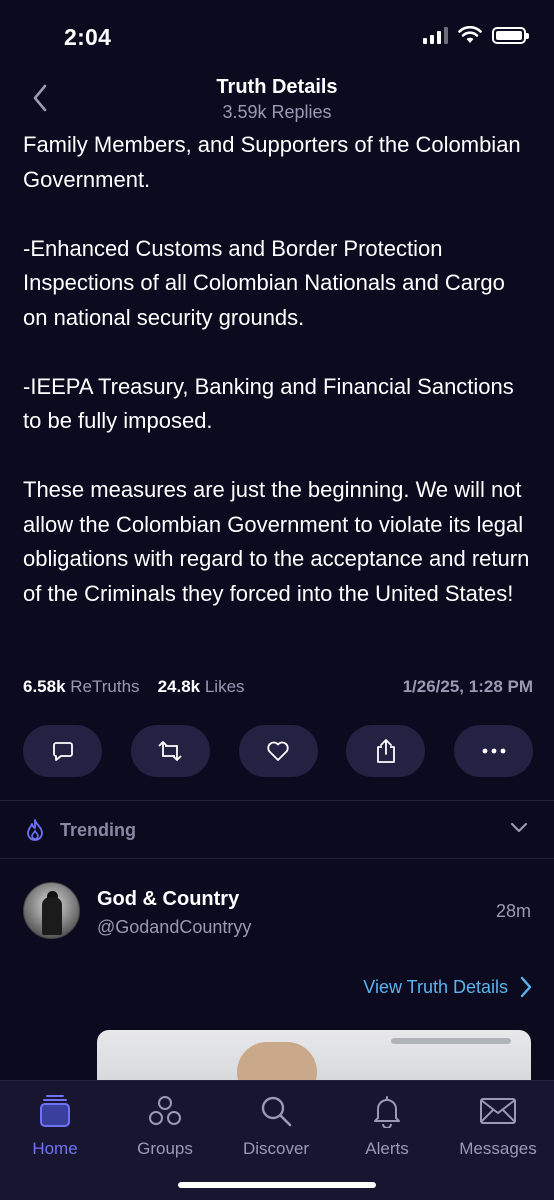  Describe the element at coordinates (510, 35) in the screenshot. I see `battery-icon` at that location.